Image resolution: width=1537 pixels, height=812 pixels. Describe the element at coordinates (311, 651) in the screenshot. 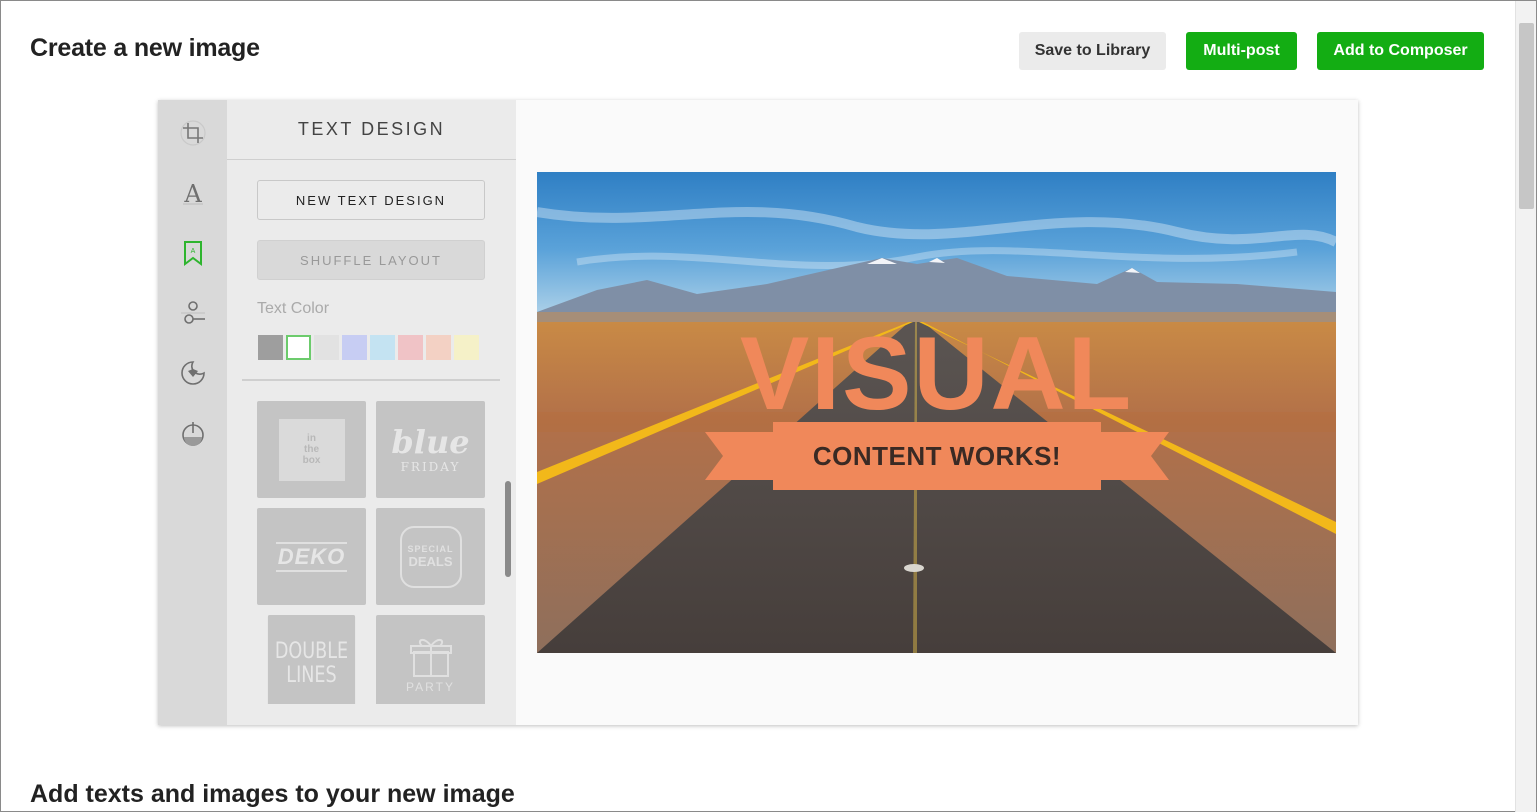

I see `design-text: DOUBLE` at that location.